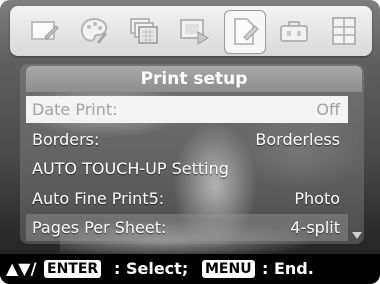 This screenshot has width=380, height=284. Describe the element at coordinates (228, 269) in the screenshot. I see `menu-key-label: MENU` at that location.